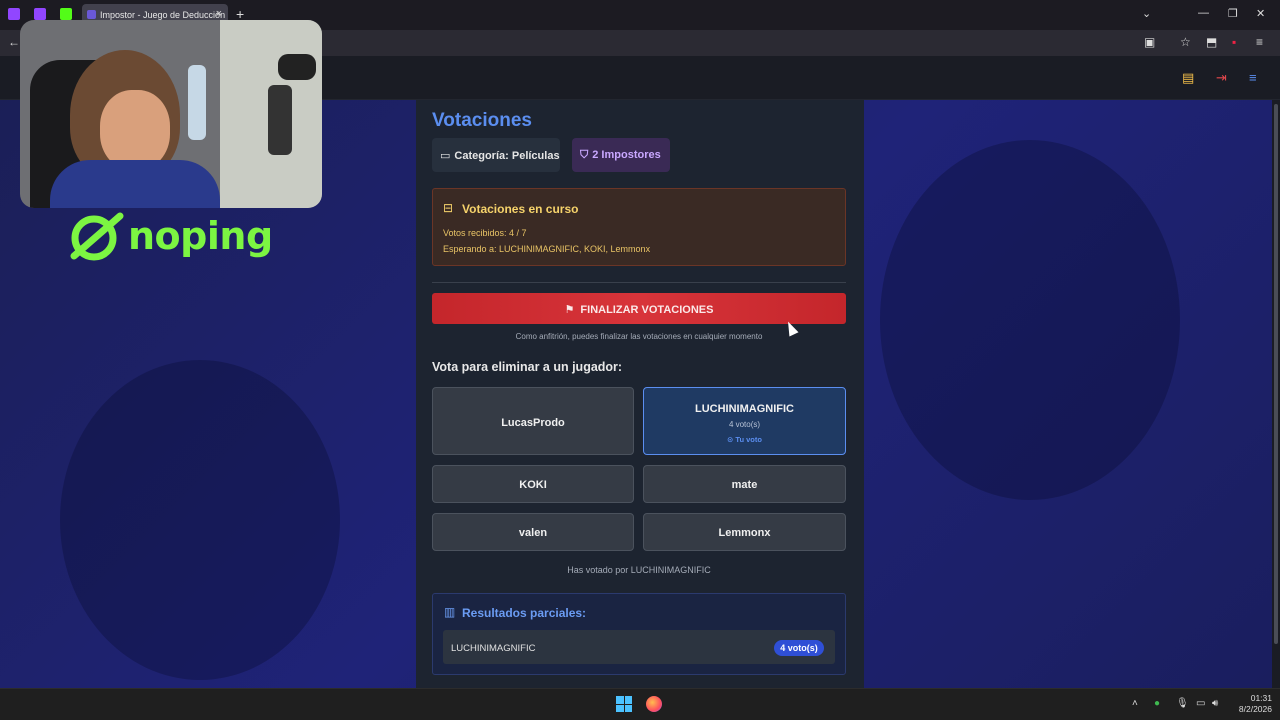 Image resolution: width=1280 pixels, height=720 pixels. I want to click on folder-icon: ▭, so click(445, 156).